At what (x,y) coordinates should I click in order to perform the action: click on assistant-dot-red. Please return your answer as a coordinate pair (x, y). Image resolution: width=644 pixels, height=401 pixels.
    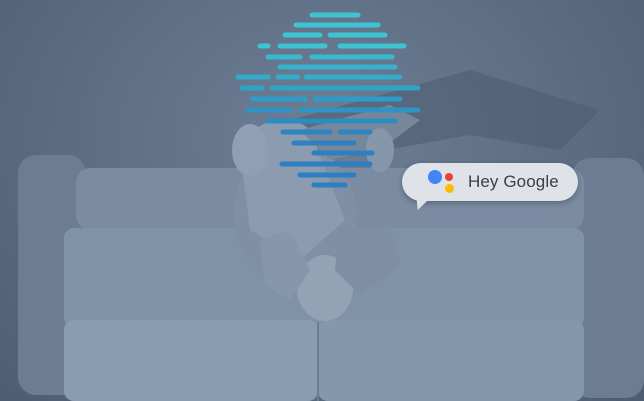
    Looking at the image, I should click on (449, 177).